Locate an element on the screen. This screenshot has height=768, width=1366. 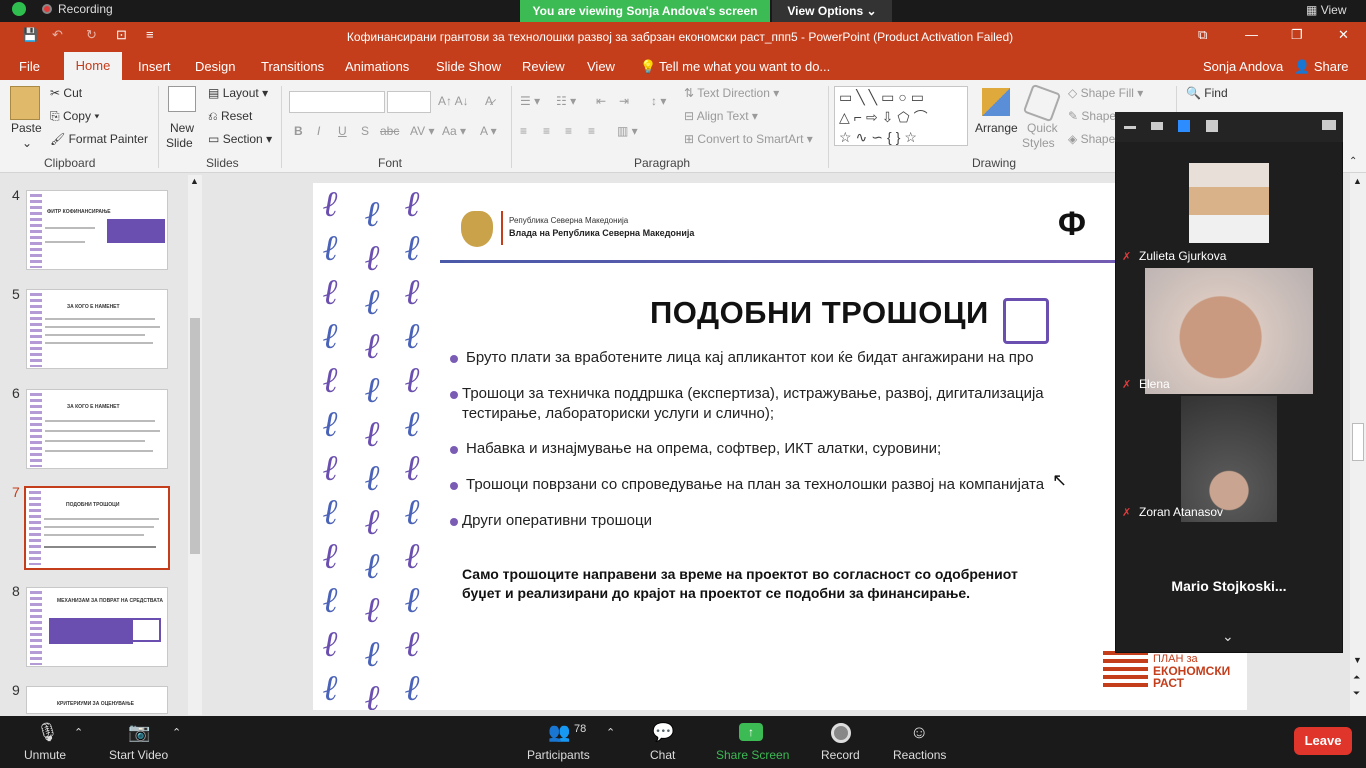
italic-icon: I is located at coordinates (318, 131).